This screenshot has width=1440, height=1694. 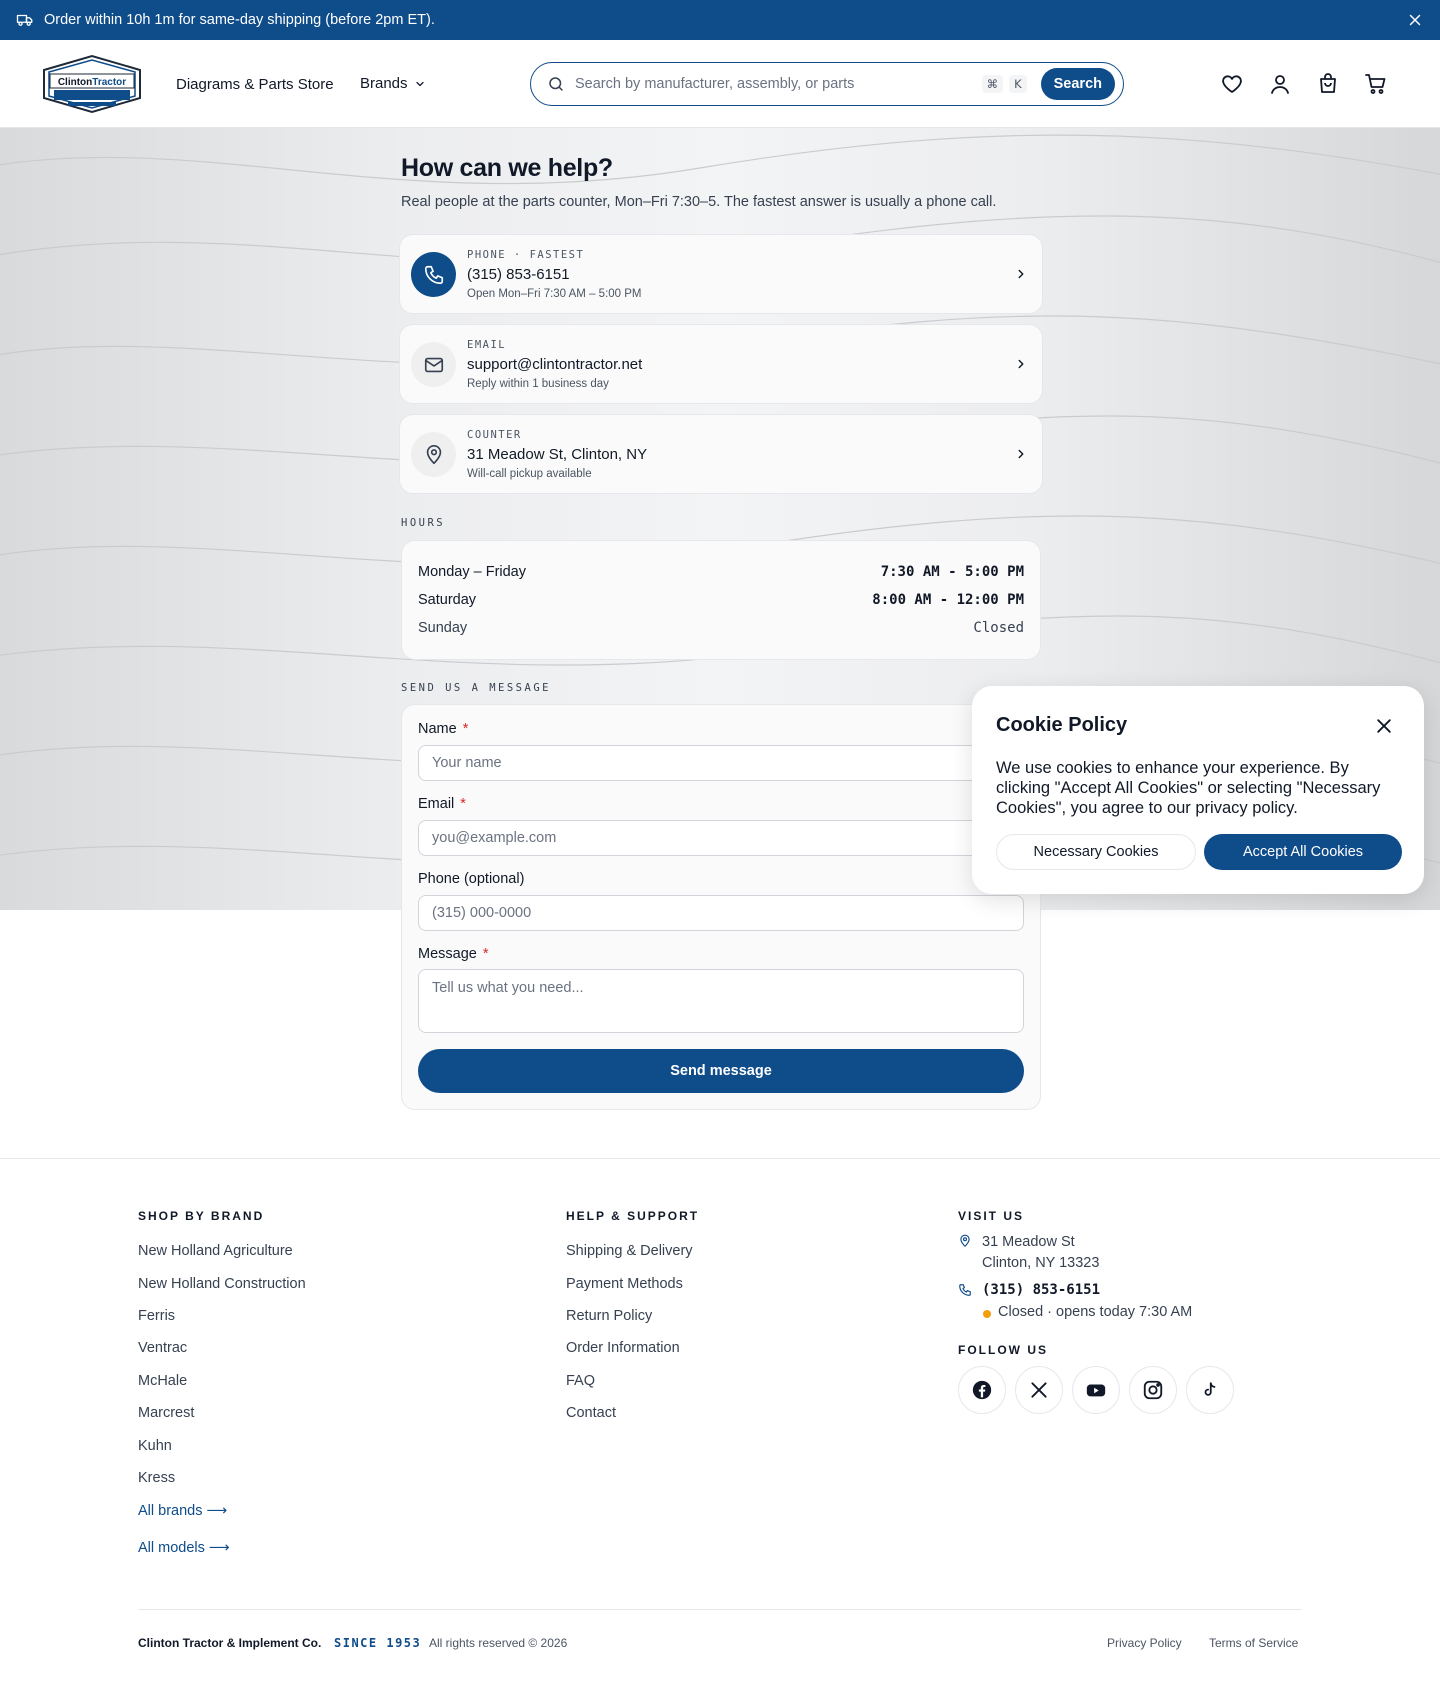 I want to click on footer-help-link: Payment Methods, so click(x=624, y=1284).